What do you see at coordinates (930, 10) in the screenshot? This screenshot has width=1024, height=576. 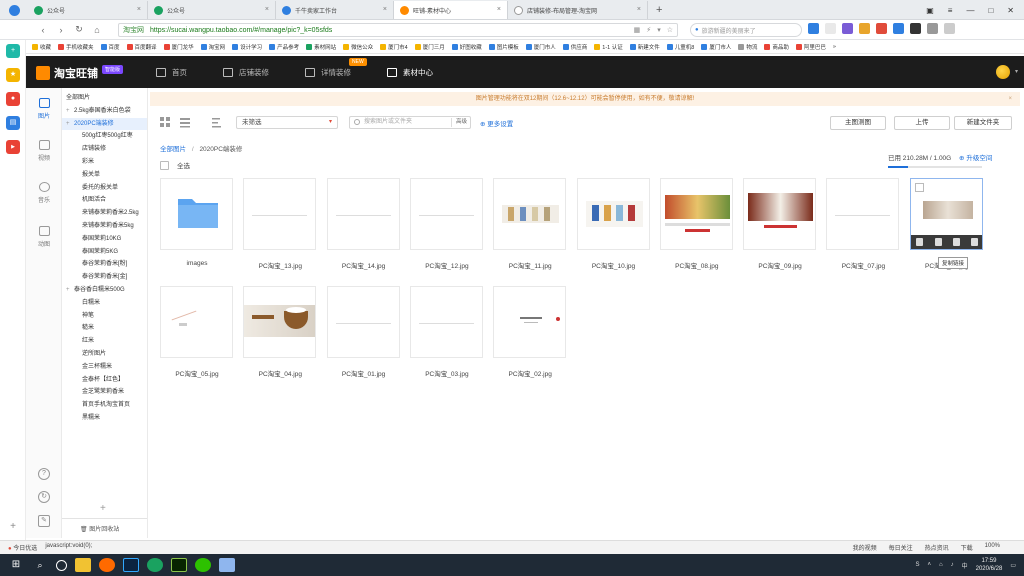 I see `skin-icon: ▣` at bounding box center [930, 10].